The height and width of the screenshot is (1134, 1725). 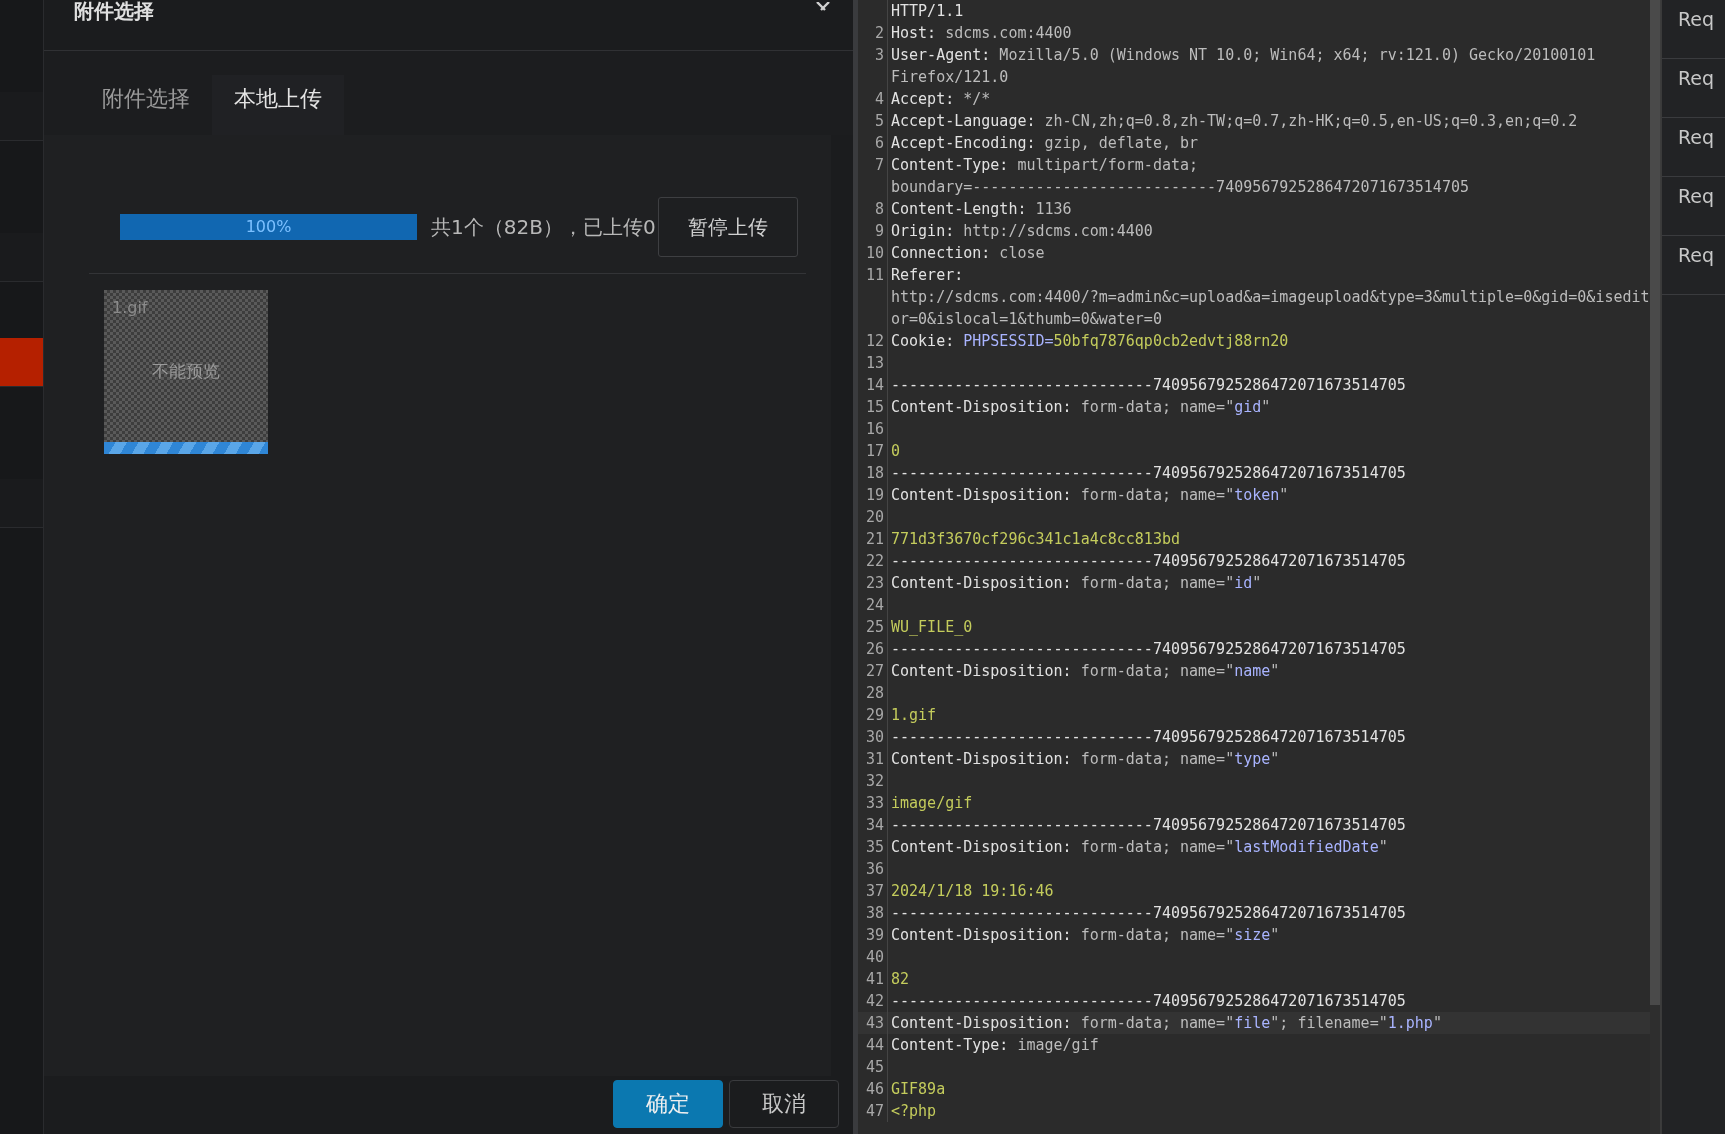 What do you see at coordinates (668, 1104) in the screenshot?
I see `confirm-button: 确定` at bounding box center [668, 1104].